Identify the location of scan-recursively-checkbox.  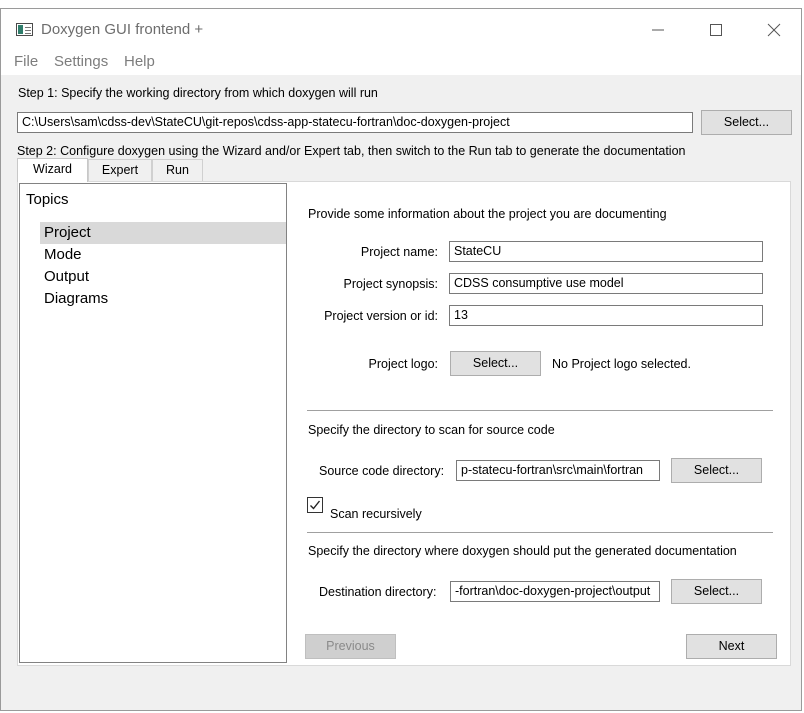
(315, 505).